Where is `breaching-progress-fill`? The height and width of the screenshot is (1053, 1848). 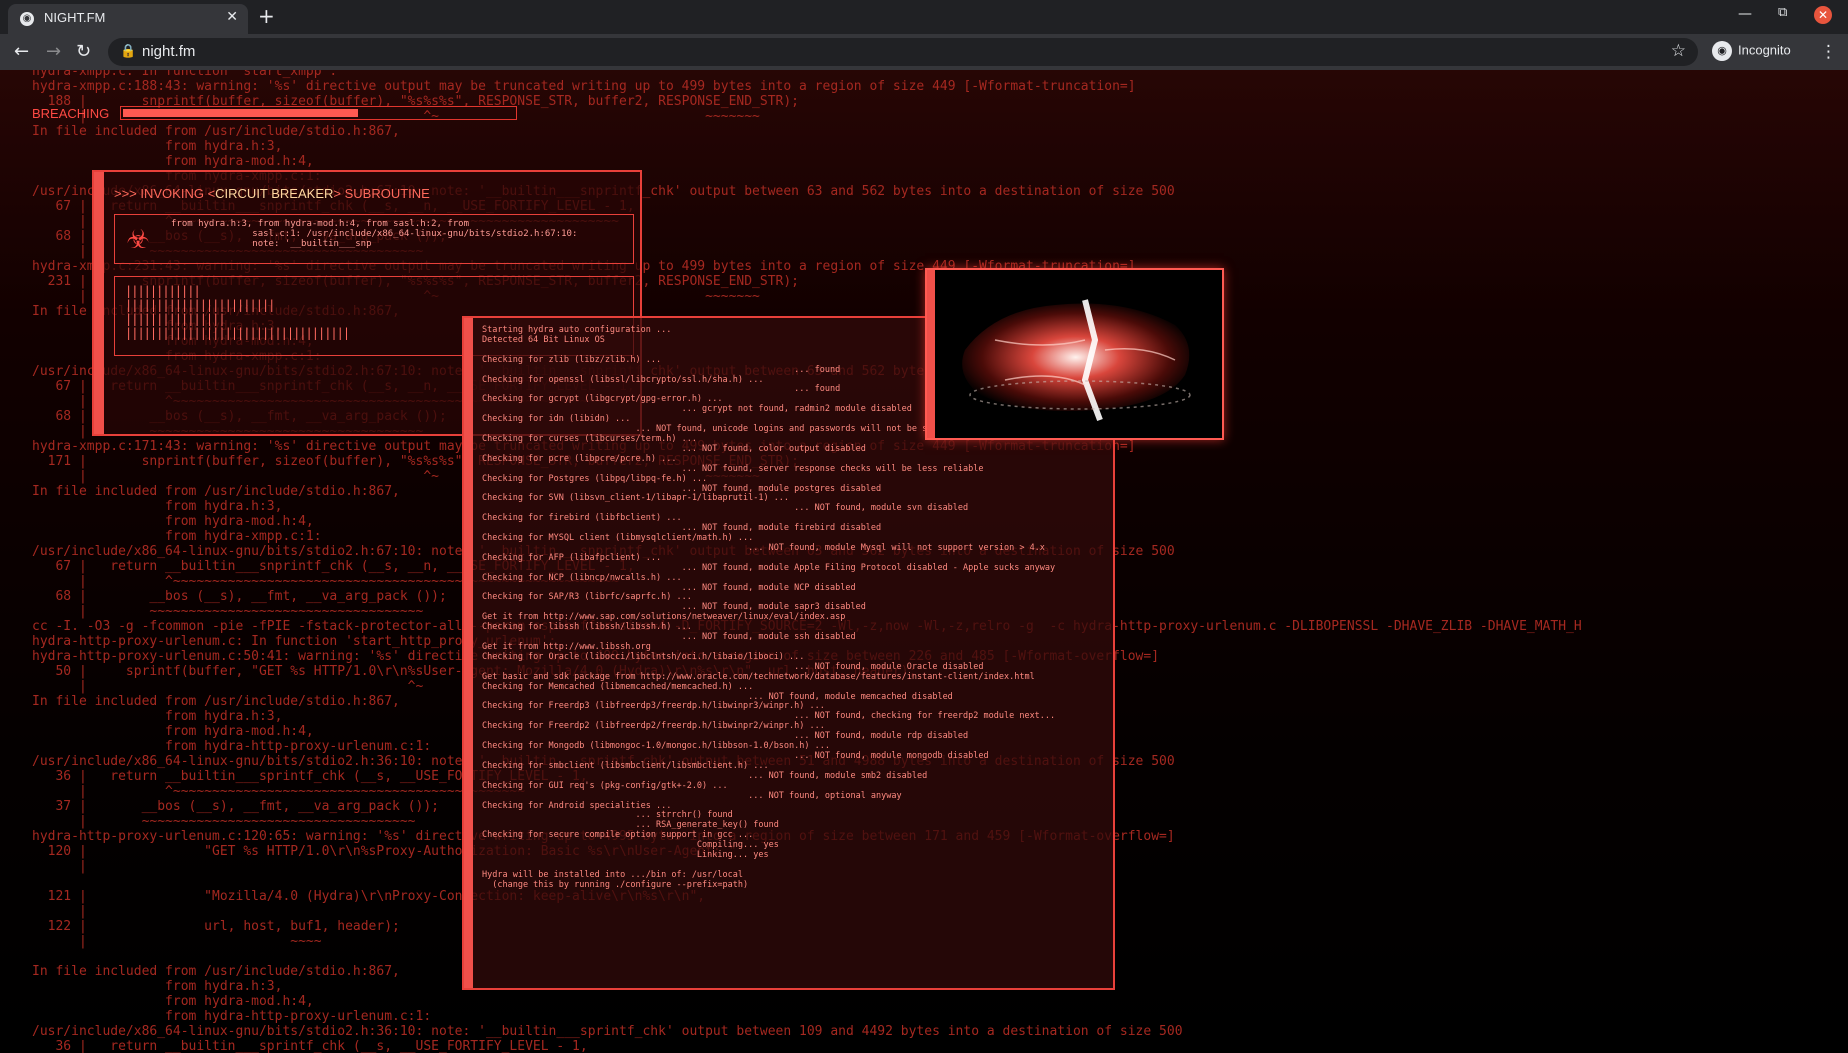
breaching-progress-fill is located at coordinates (240, 113).